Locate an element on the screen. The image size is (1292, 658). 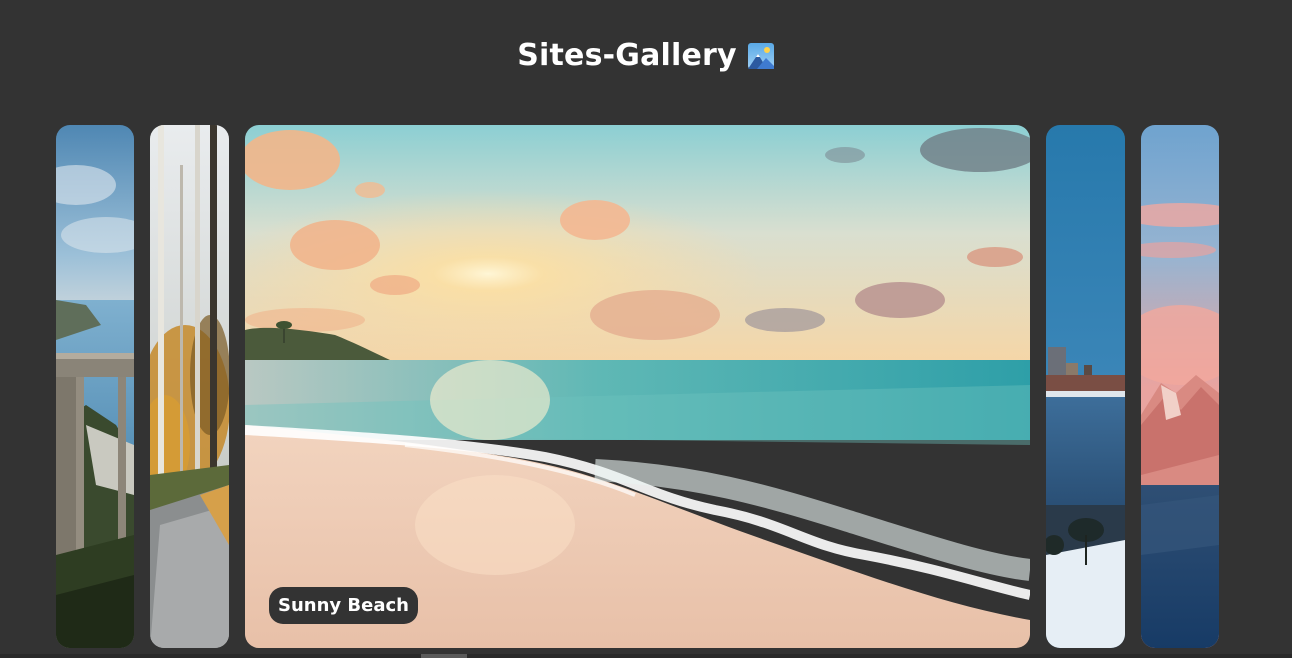
page-title: Sites-Gallery is located at coordinates (646, 55).